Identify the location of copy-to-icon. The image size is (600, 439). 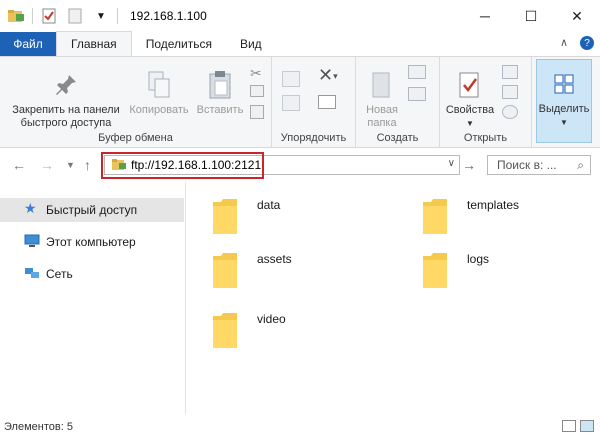
(291, 103).